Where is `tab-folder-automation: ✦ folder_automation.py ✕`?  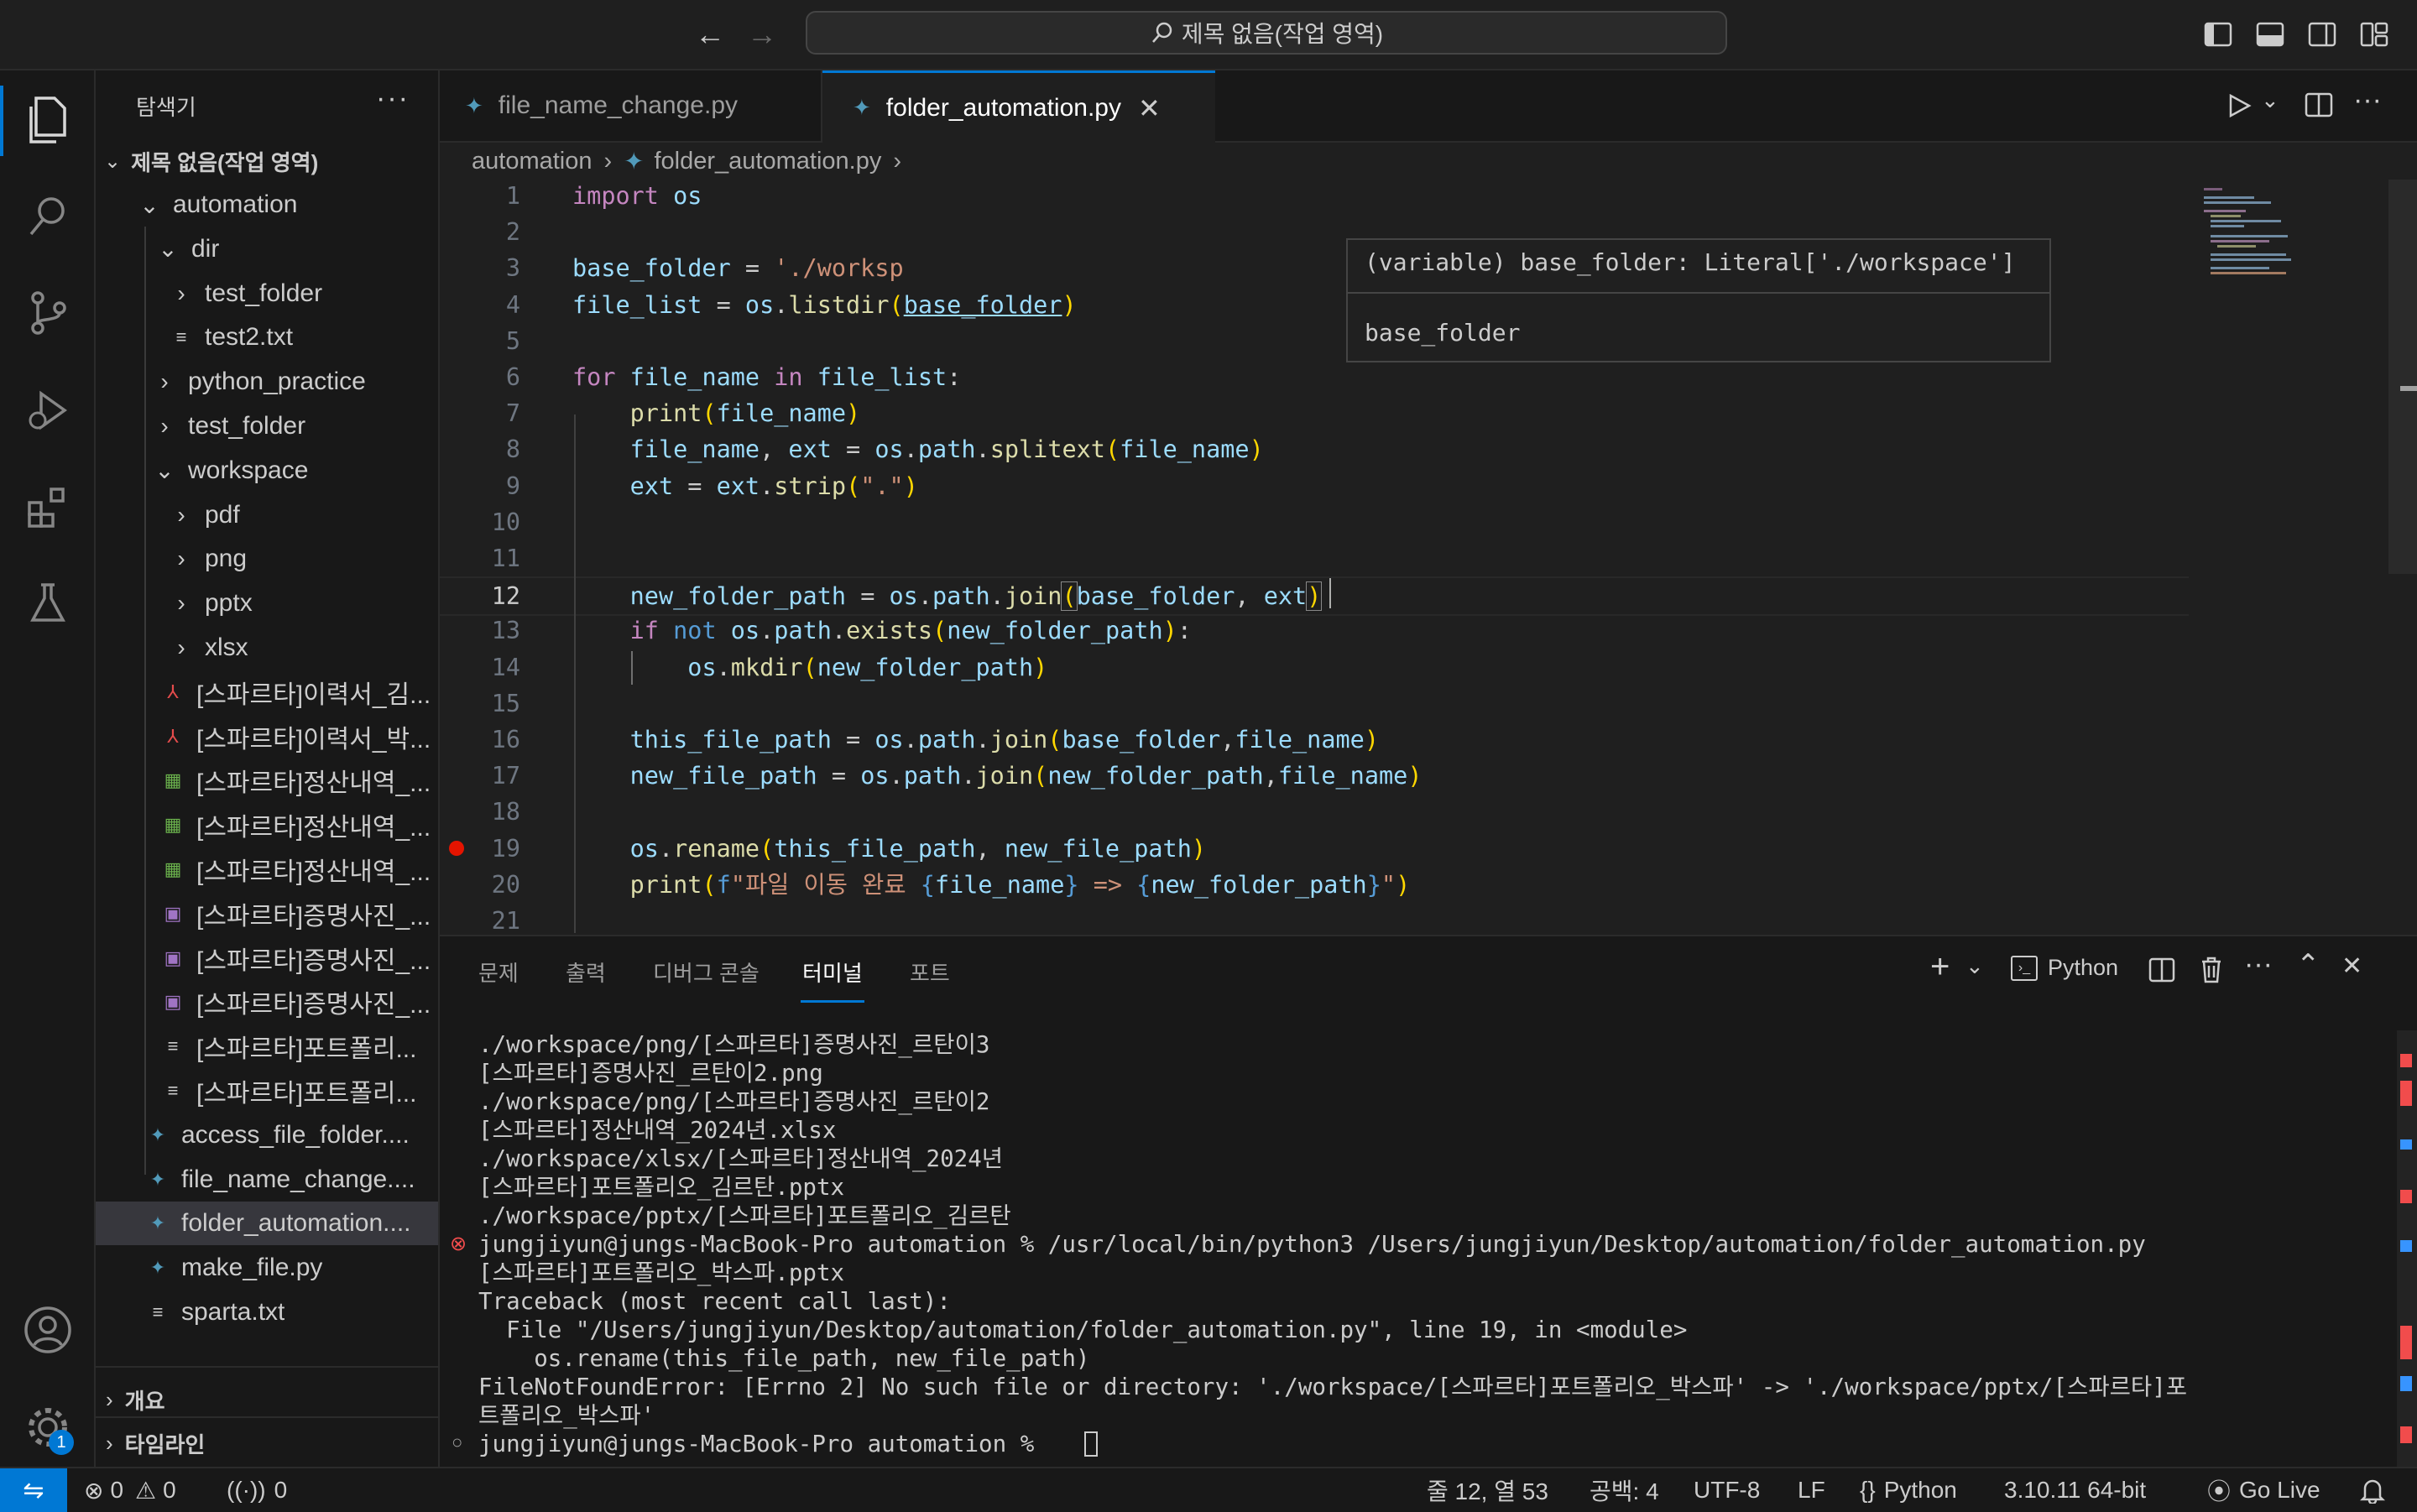 tab-folder-automation: ✦ folder_automation.py ✕ is located at coordinates (1018, 106).